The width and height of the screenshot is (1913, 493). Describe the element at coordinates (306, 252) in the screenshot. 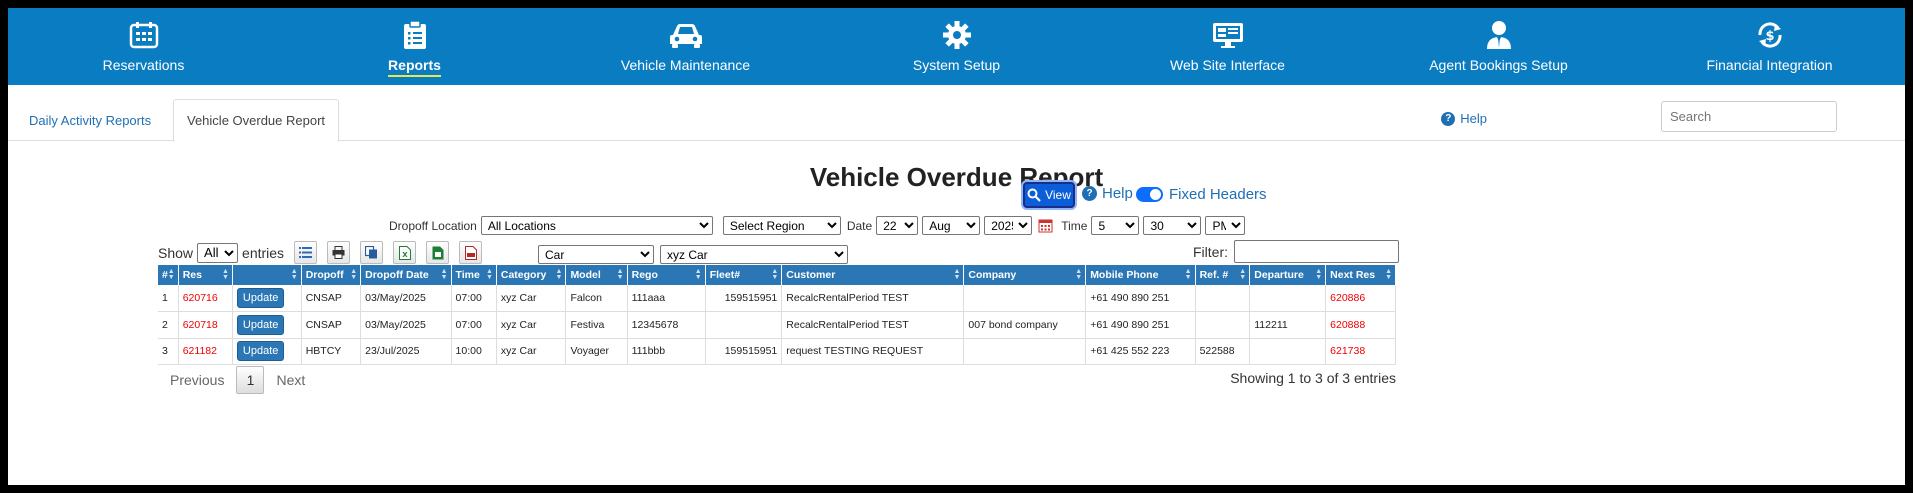

I see `column-visibility-button` at that location.